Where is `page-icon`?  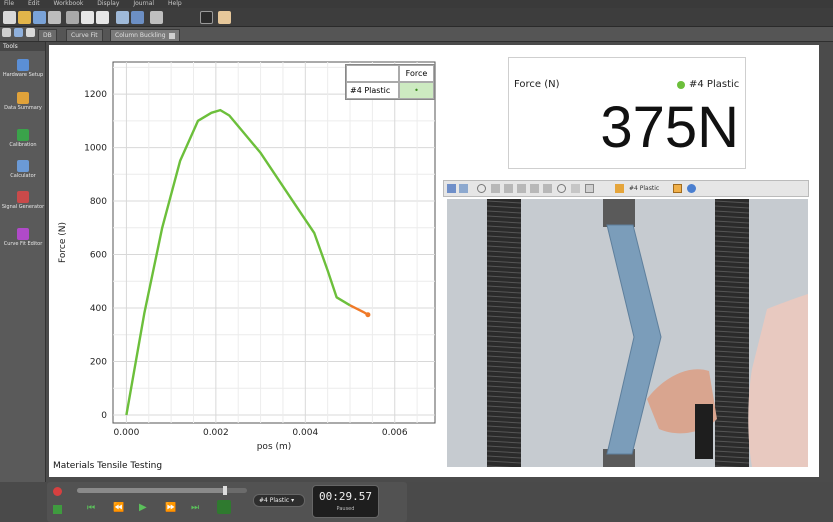 page-icon is located at coordinates (6, 32).